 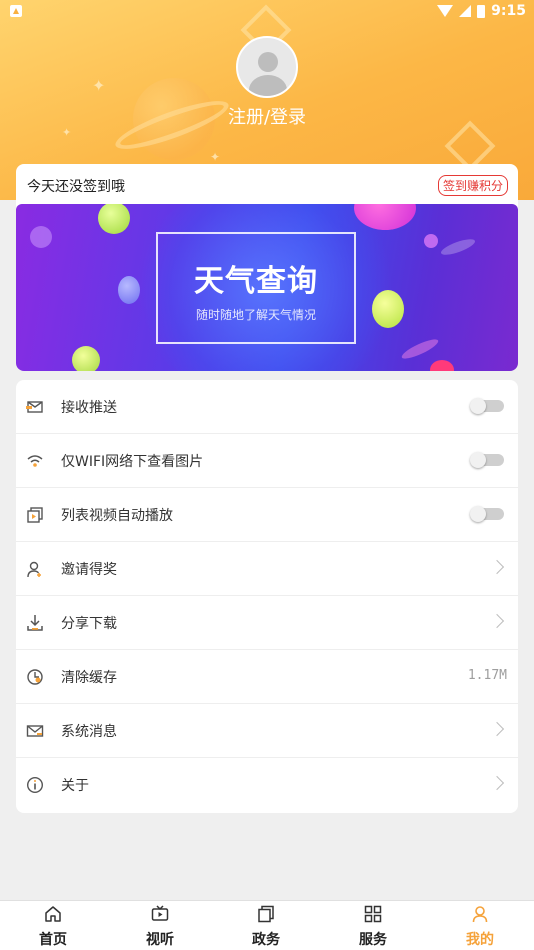 What do you see at coordinates (34, 569) in the screenshot?
I see `invite-user-icon` at bounding box center [34, 569].